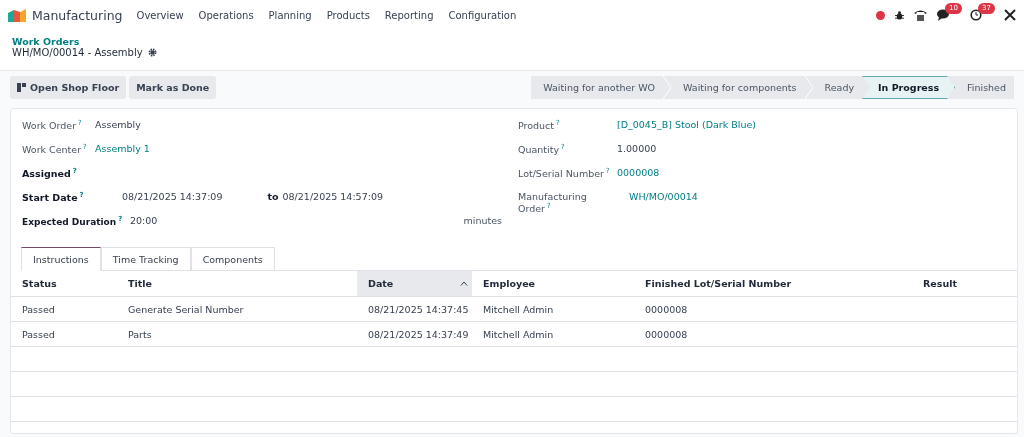 Image resolution: width=1024 pixels, height=437 pixels. Describe the element at coordinates (976, 15) in the screenshot. I see `clock-icon` at that location.